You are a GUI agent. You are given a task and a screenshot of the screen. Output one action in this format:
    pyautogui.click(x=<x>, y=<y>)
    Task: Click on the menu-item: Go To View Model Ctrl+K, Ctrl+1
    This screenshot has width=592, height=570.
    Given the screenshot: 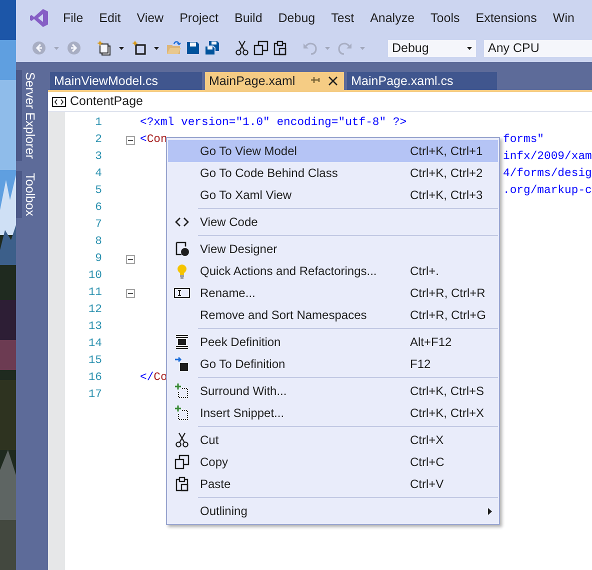 What is the action you would take?
    pyautogui.click(x=333, y=151)
    